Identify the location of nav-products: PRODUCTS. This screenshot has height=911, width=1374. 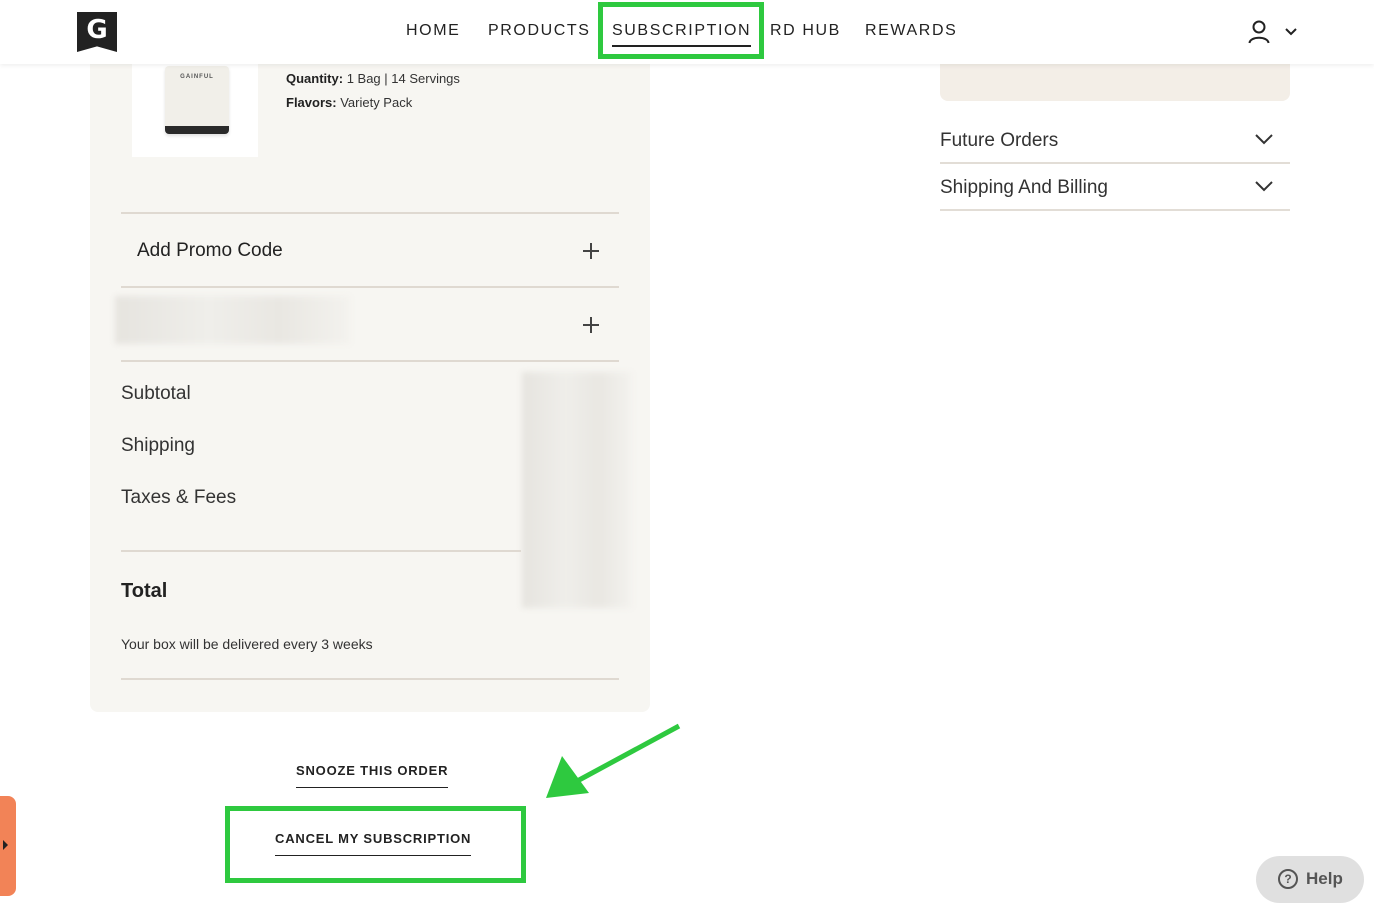
(539, 31).